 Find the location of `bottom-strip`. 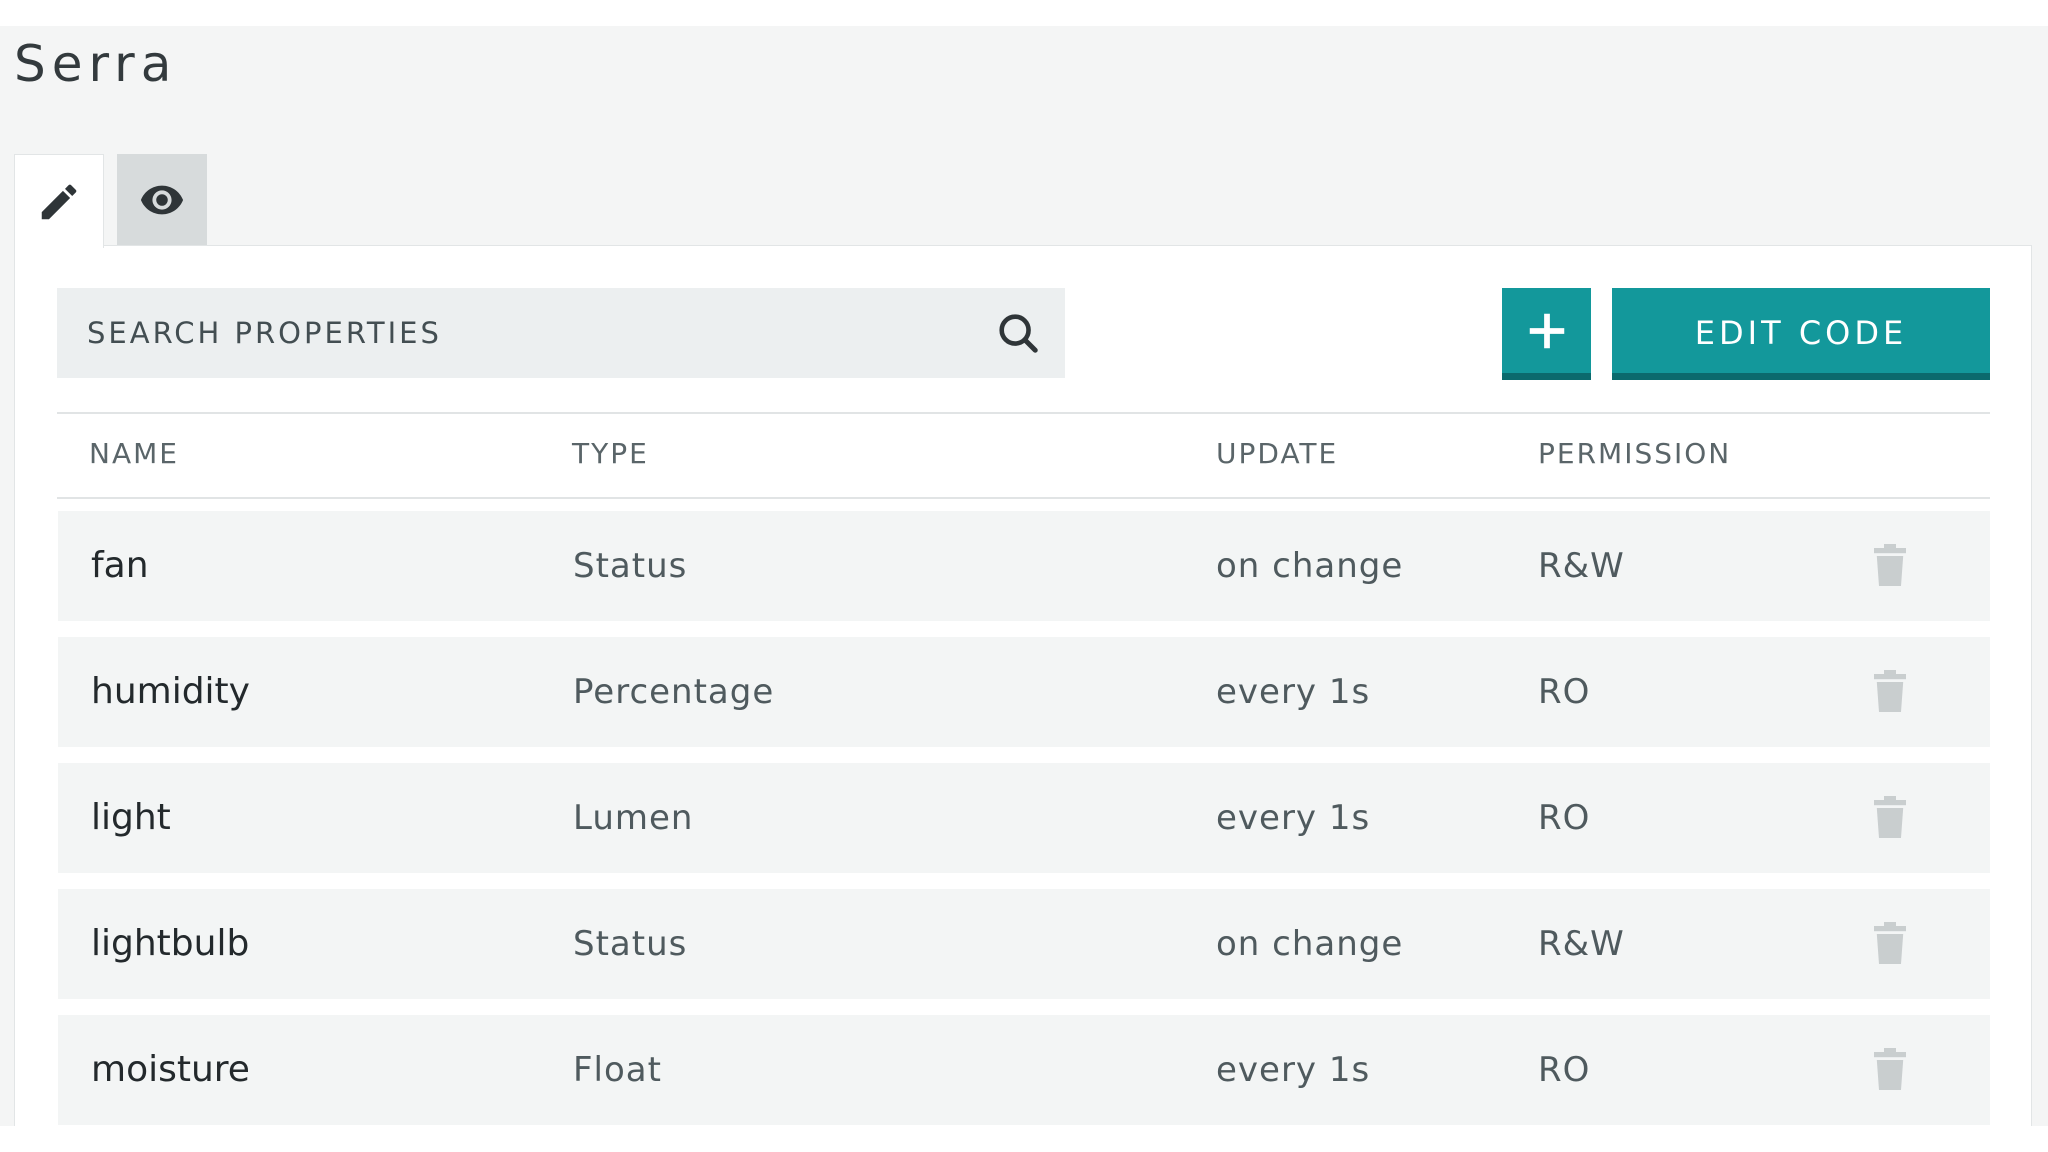

bottom-strip is located at coordinates (1024, 1139).